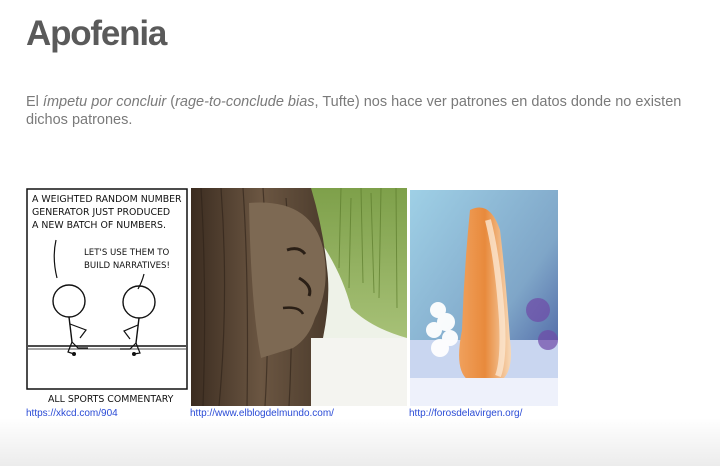  Describe the element at coordinates (484, 298) in the screenshot. I see `virgin-figure-photo` at that location.